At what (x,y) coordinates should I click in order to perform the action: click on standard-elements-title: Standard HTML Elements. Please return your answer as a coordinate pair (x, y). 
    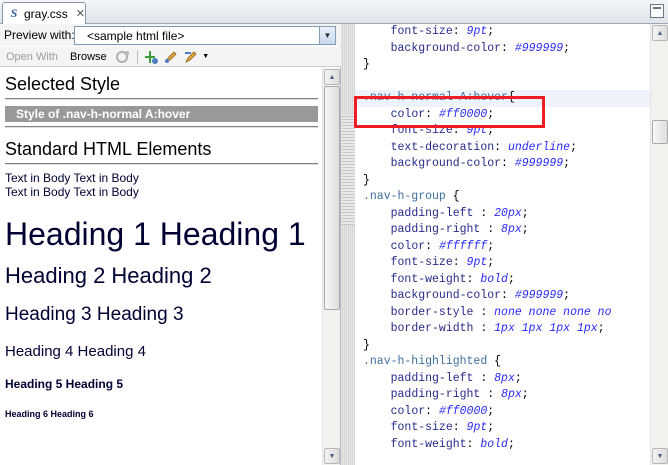
    Looking at the image, I should click on (108, 149).